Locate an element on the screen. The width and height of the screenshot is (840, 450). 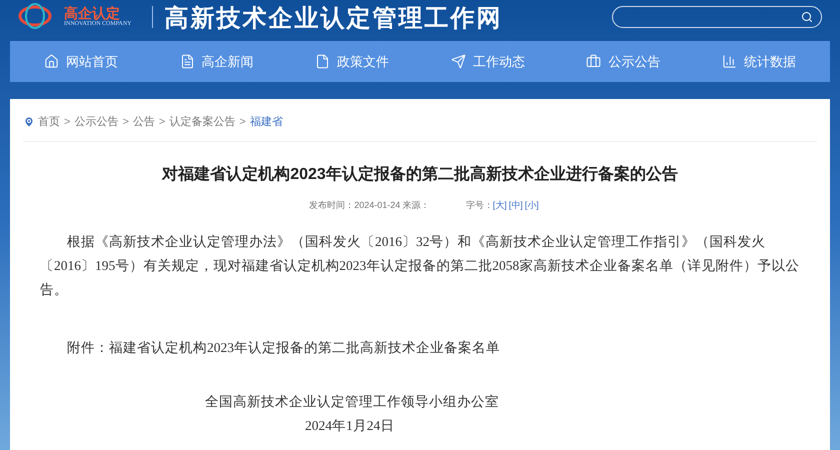
font-size-link: [大] is located at coordinates (499, 205).